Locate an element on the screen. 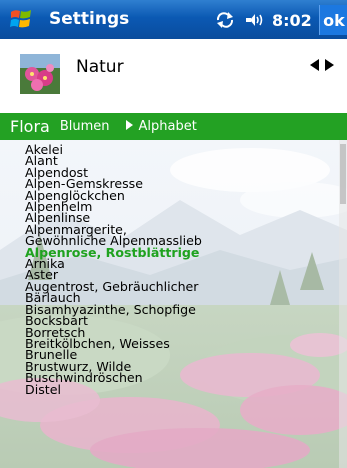 This screenshot has width=347, height=468. list-scrollbar is located at coordinates (343, 304).